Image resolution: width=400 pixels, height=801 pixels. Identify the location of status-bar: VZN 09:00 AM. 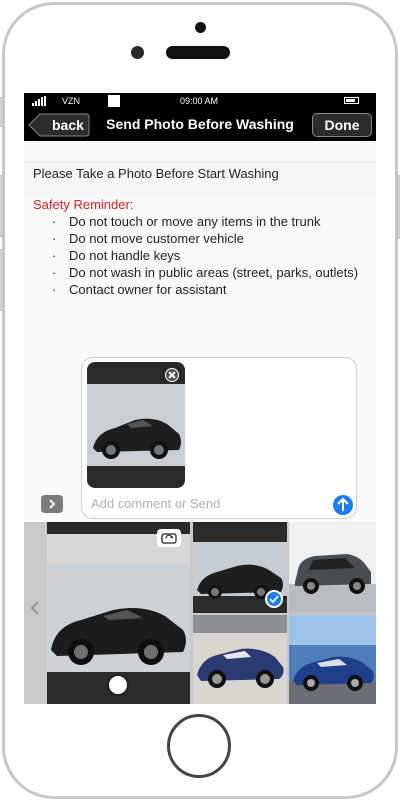
(200, 101).